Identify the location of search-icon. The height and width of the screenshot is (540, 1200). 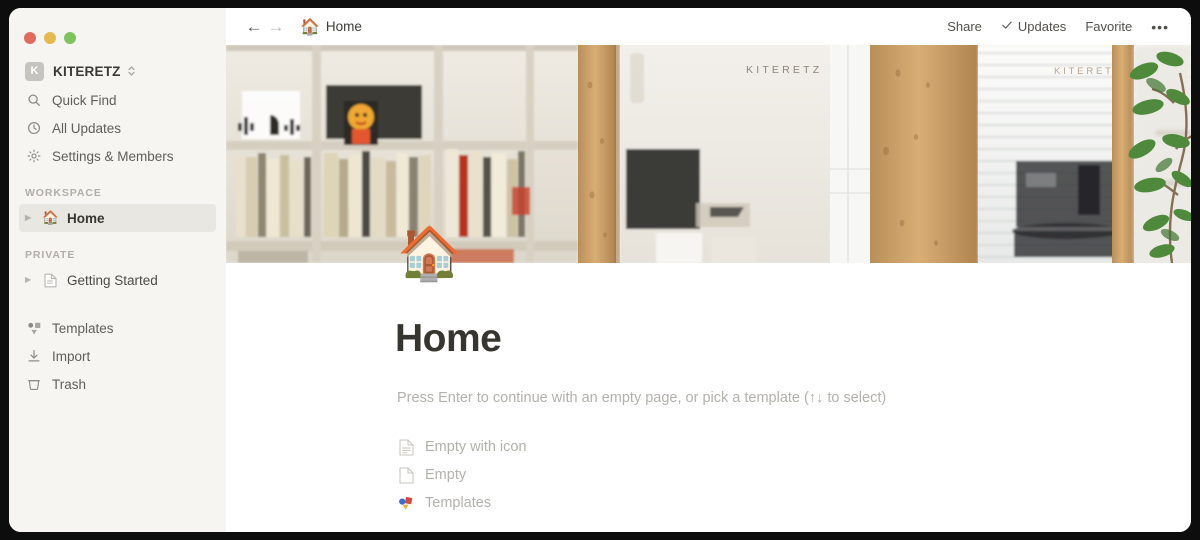
(34, 100).